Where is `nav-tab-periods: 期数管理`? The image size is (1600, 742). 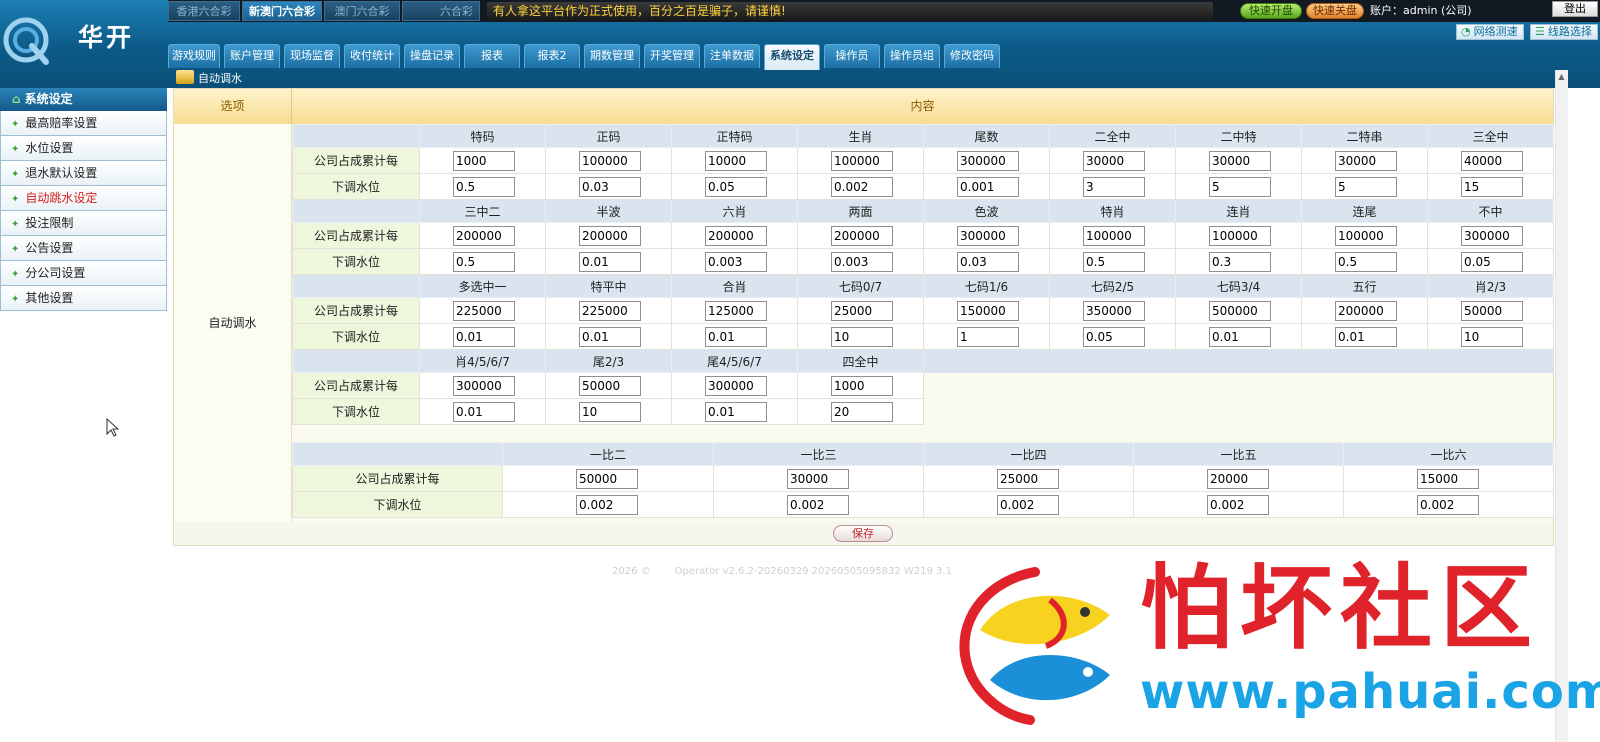
nav-tab-periods: 期数管理 is located at coordinates (612, 56).